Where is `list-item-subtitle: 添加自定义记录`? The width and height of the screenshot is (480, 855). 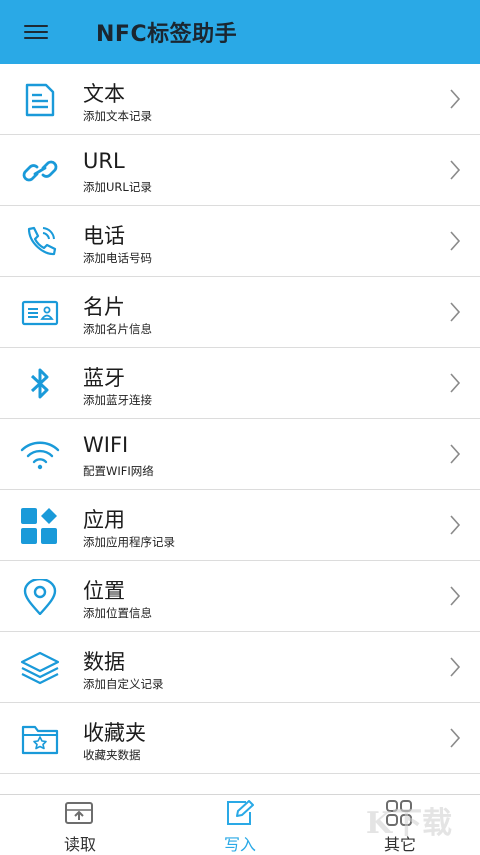 list-item-subtitle: 添加自定义记录 is located at coordinates (123, 684).